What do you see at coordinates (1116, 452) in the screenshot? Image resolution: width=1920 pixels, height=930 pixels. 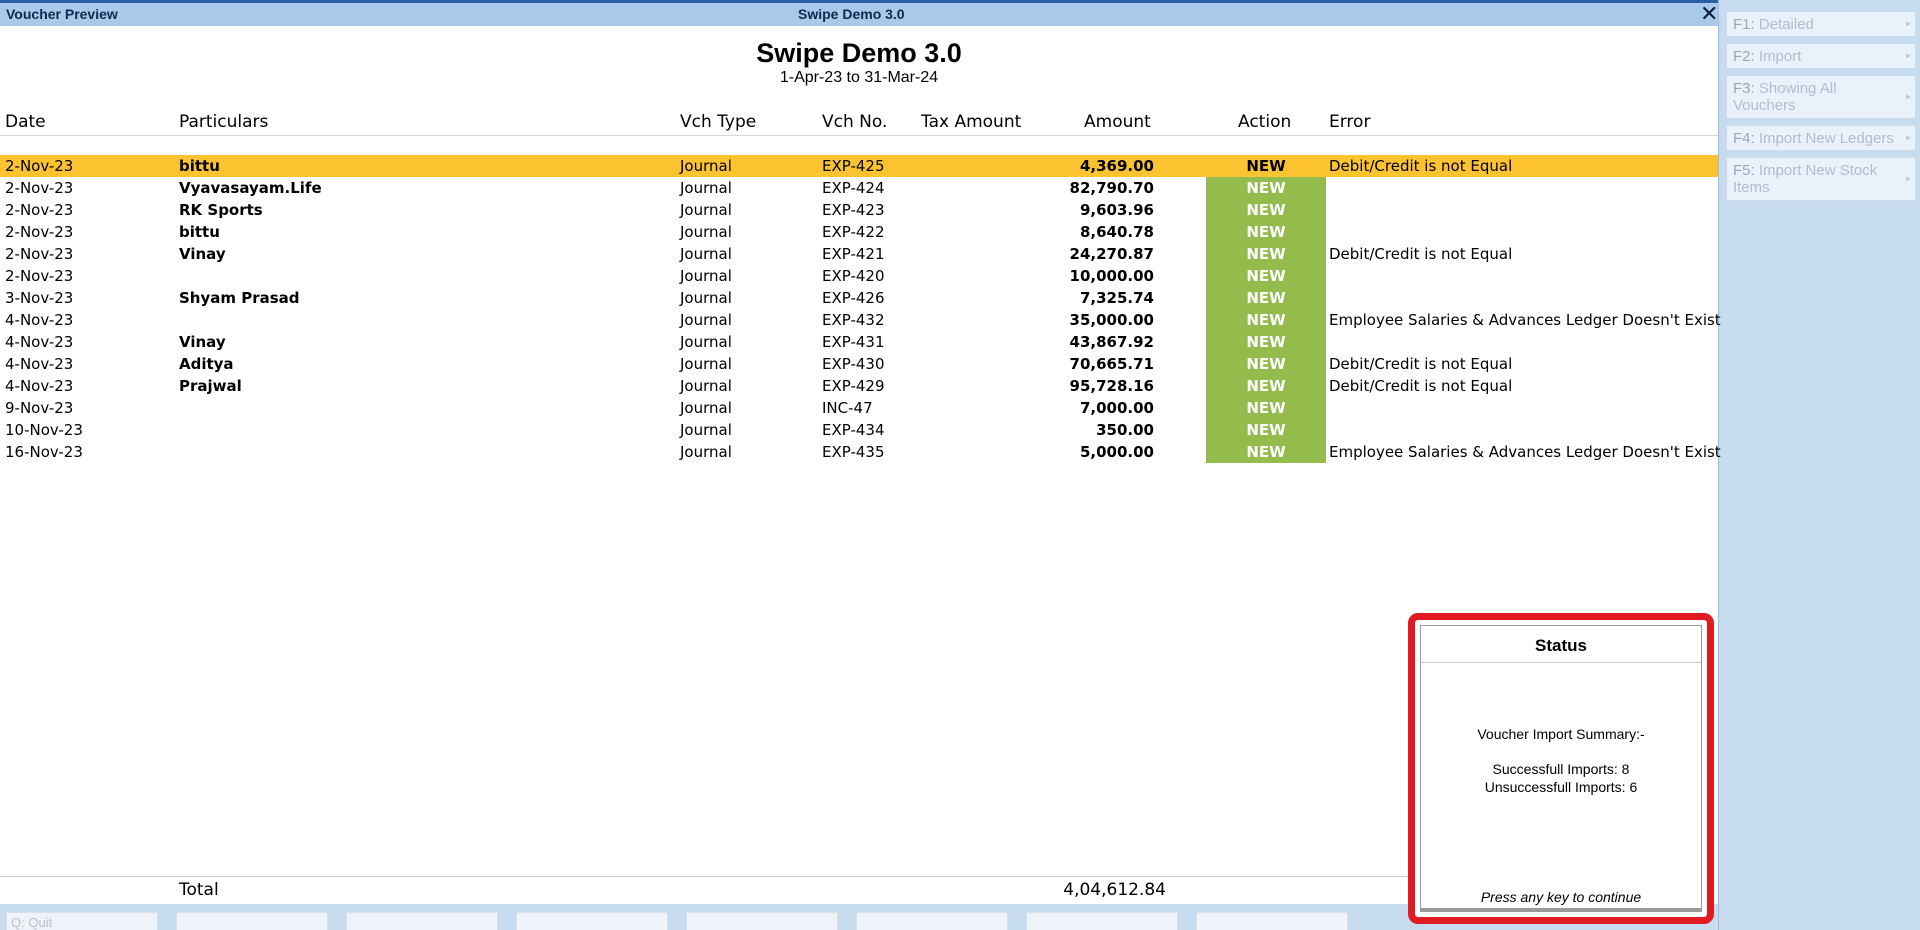 I see `cell-amount: 5,000.00` at bounding box center [1116, 452].